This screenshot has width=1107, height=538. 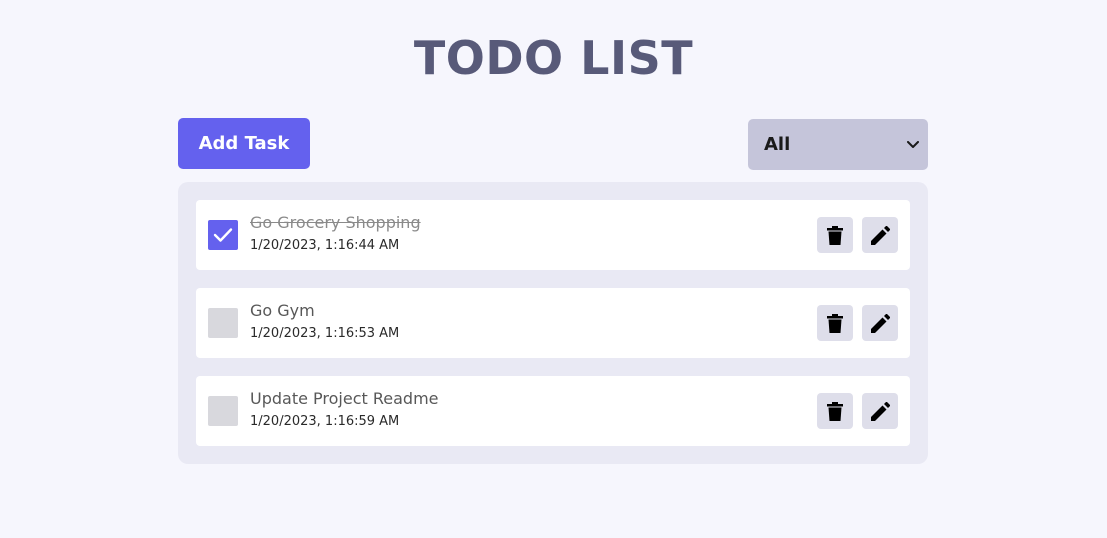 I want to click on todo-item: Go Gym 1/20/2023, 1:16:53 AM, so click(x=553, y=323).